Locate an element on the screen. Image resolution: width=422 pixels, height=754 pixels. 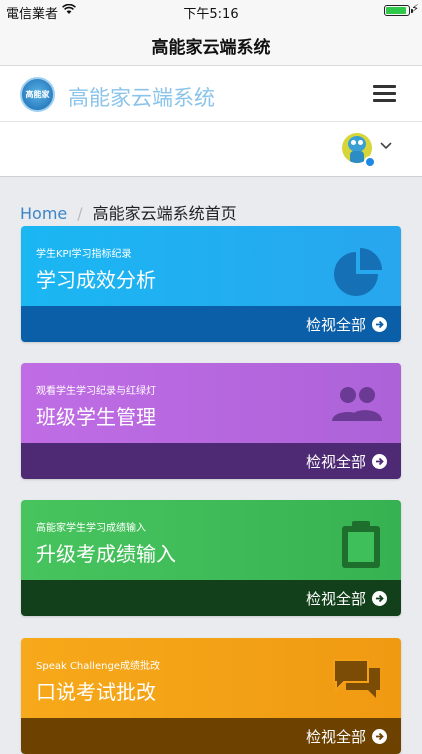
nav-title: 高能家云端系统 is located at coordinates (211, 48).